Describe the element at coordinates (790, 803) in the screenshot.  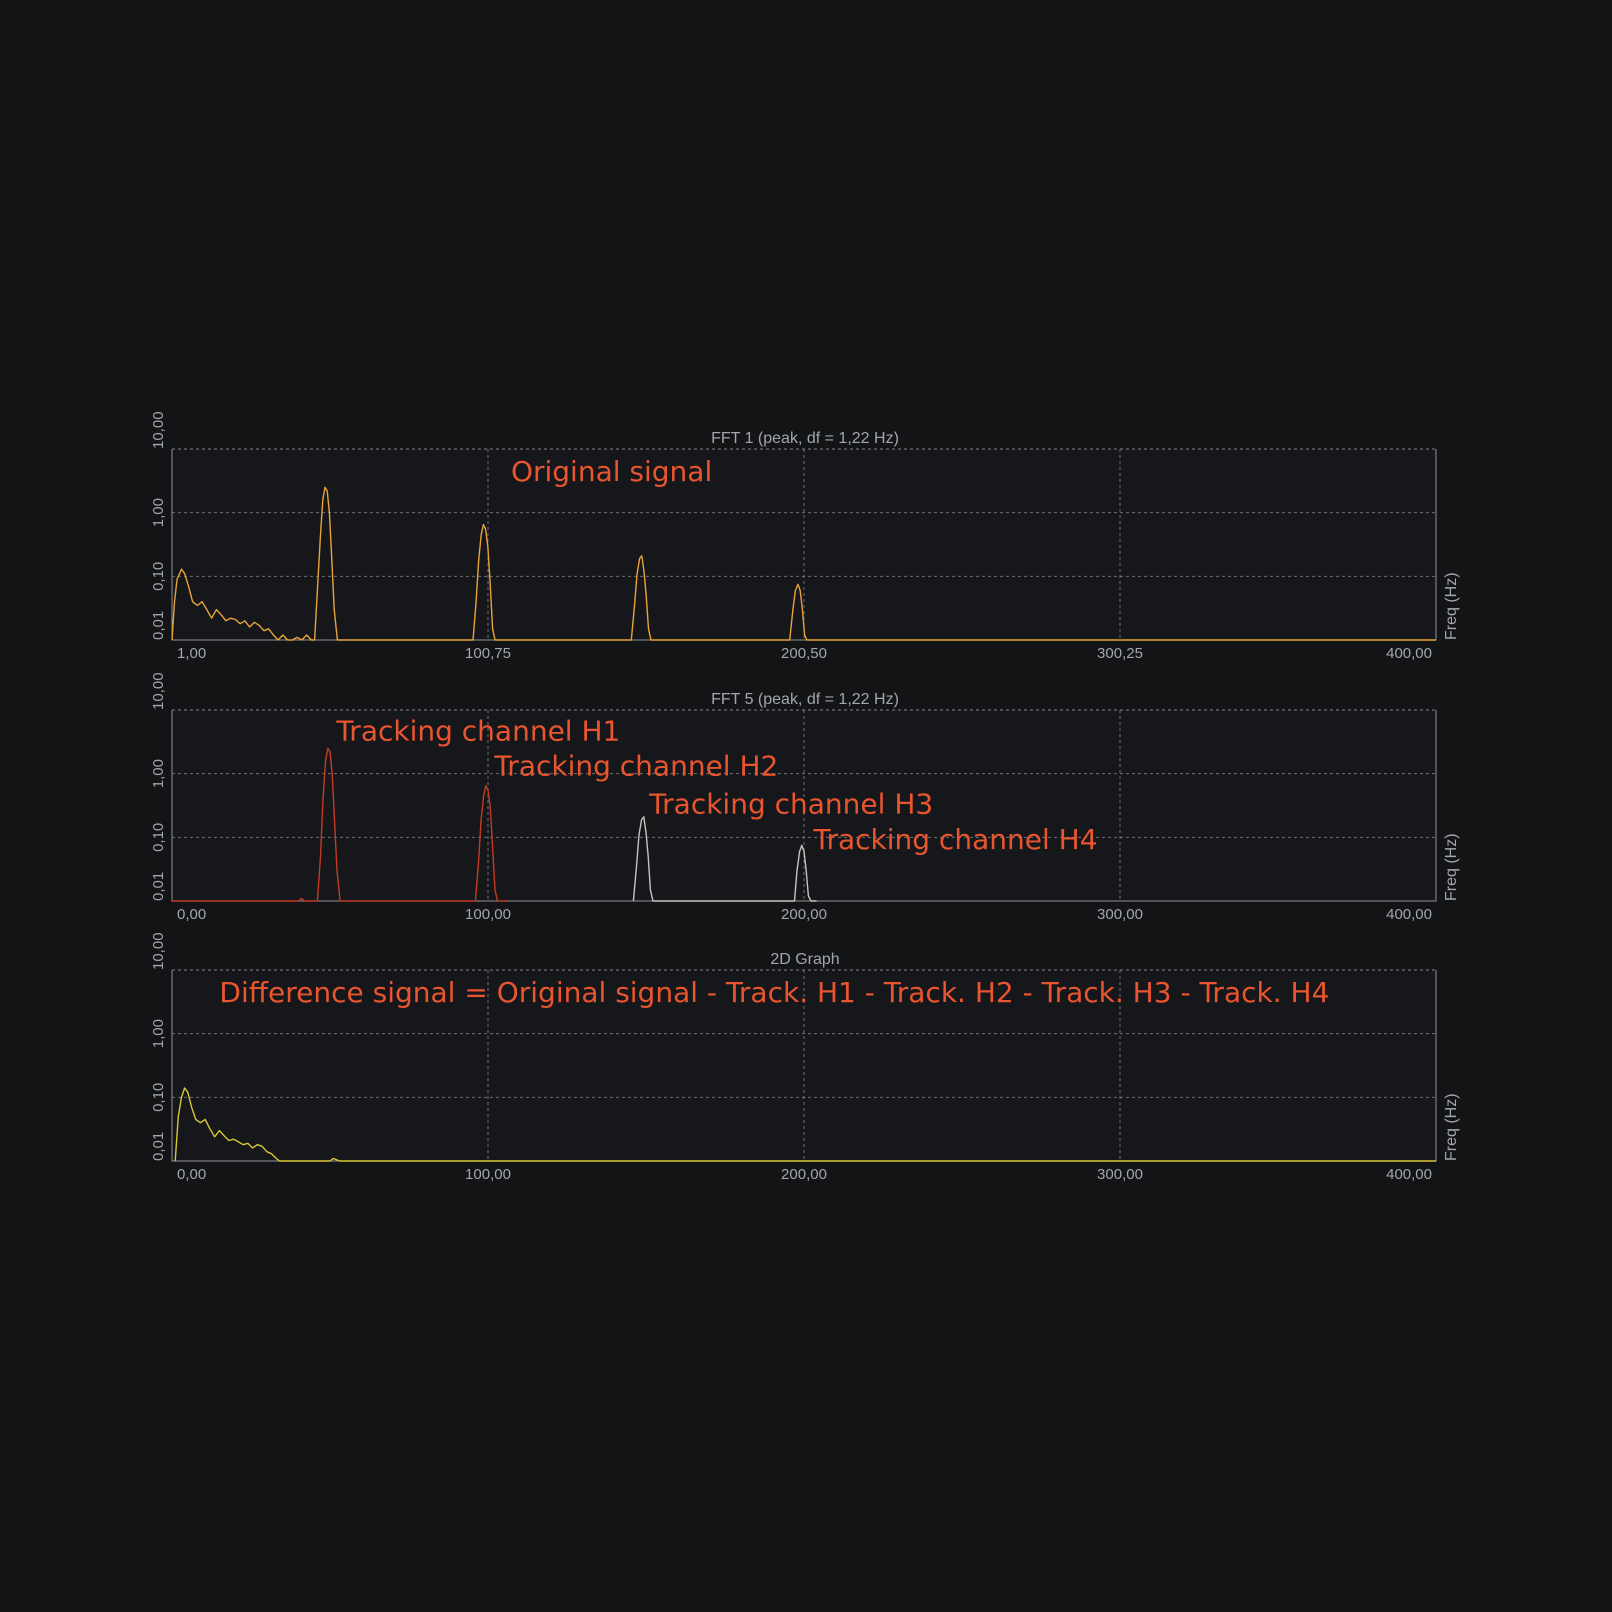
I see `annotation-label: Tracking channel H3` at that location.